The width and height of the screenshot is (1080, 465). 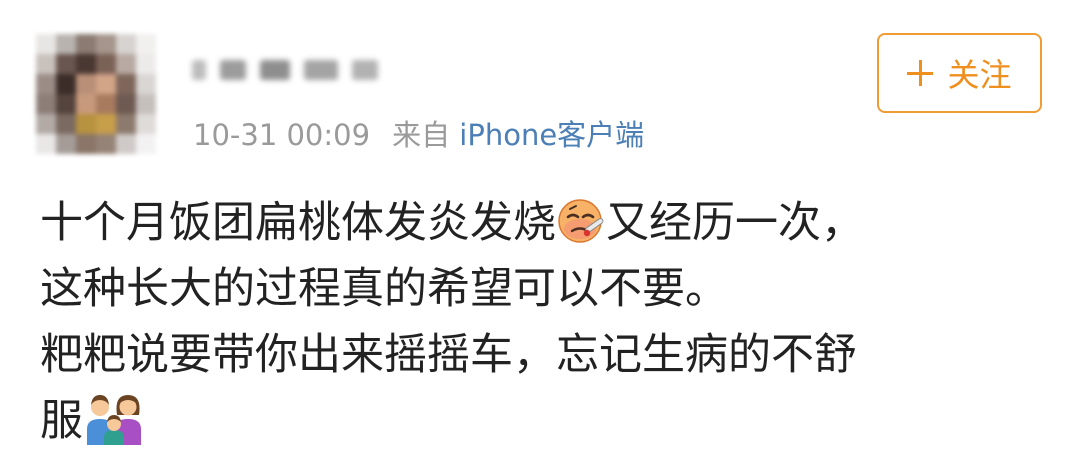 I want to click on content-line-3: 粑粑说要带你出来摇摇车，忘记生病的不舒, so click(x=448, y=355).